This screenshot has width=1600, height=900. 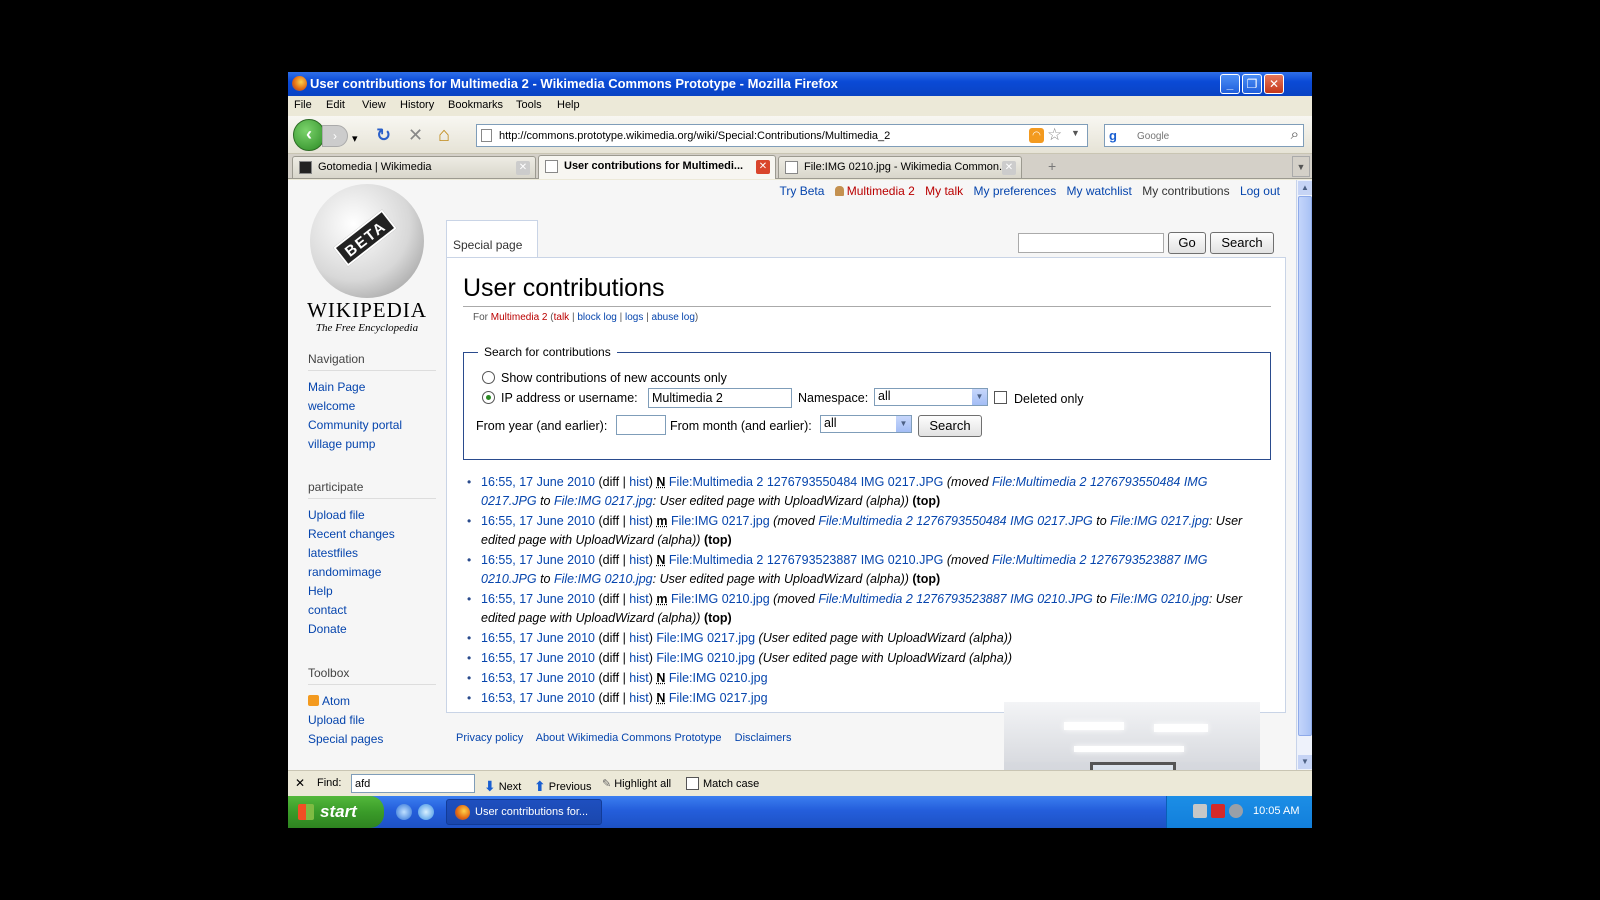 What do you see at coordinates (1187, 243) in the screenshot?
I see `go-button: Go` at bounding box center [1187, 243].